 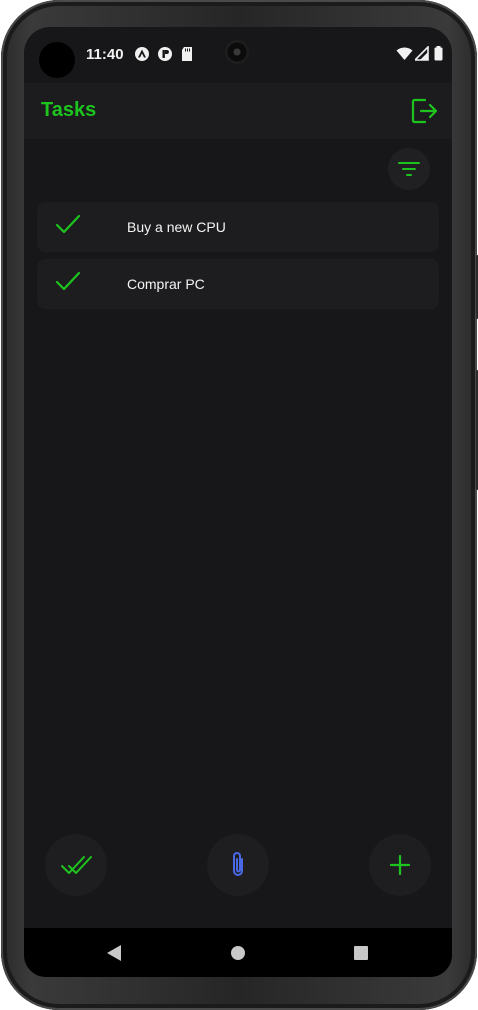 I want to click on signal-icon, so click(x=421, y=55).